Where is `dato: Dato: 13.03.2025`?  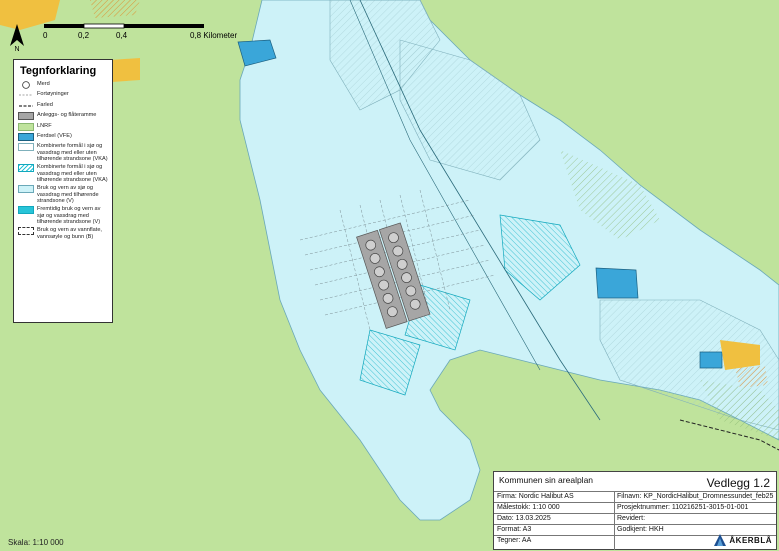
dato: Dato: 13.03.2025 is located at coordinates (524, 518).